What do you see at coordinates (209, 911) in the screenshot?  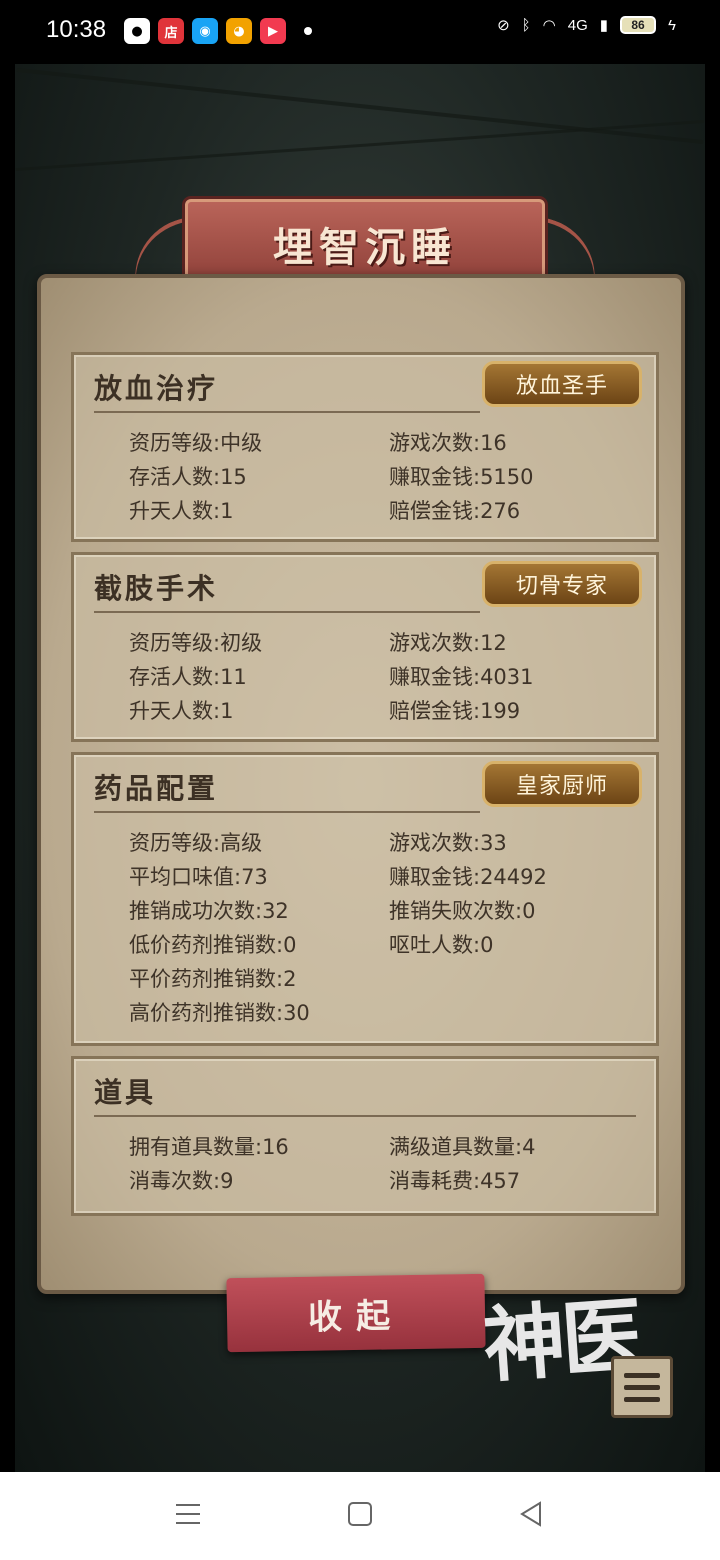 I see `stat-item: 推销成功次数:32` at bounding box center [209, 911].